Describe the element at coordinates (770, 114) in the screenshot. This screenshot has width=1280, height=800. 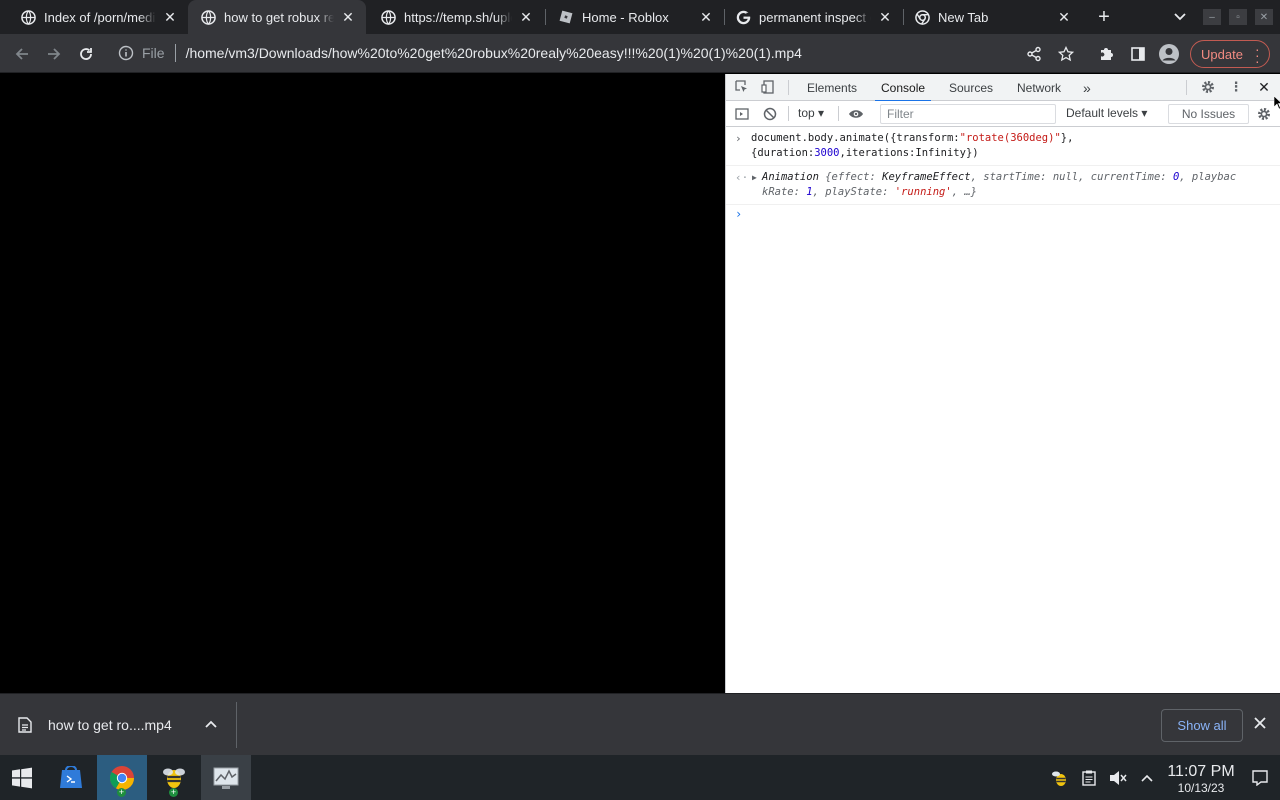
I see `clear-console-icon` at that location.